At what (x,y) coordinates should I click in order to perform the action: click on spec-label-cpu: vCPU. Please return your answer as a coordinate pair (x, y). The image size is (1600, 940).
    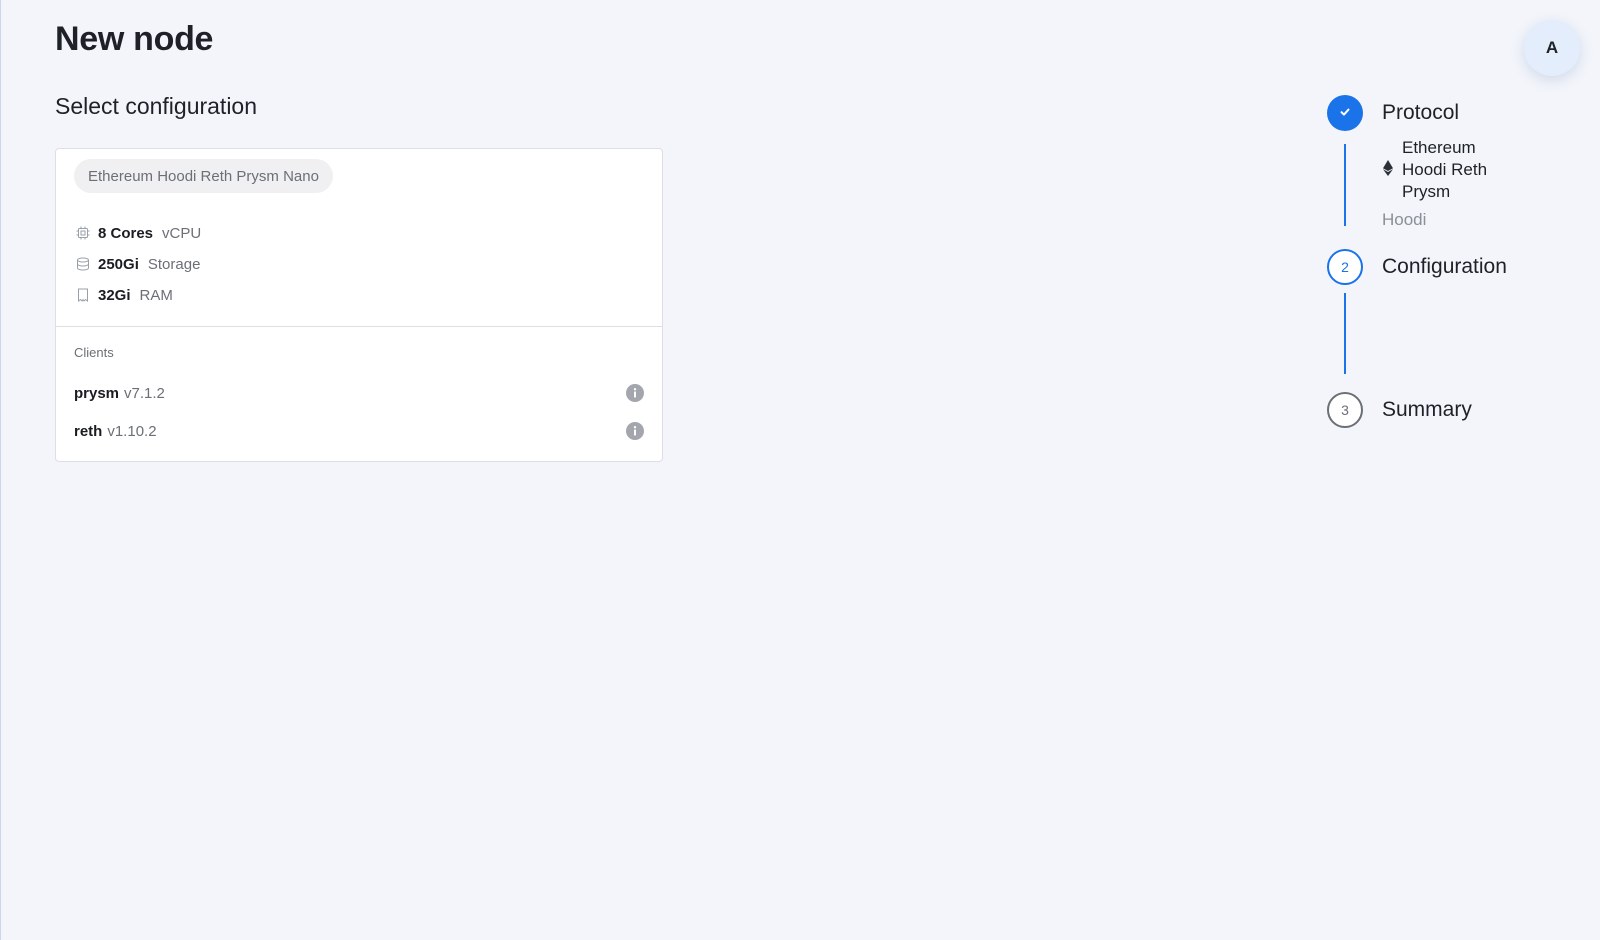
    Looking at the image, I should click on (182, 233).